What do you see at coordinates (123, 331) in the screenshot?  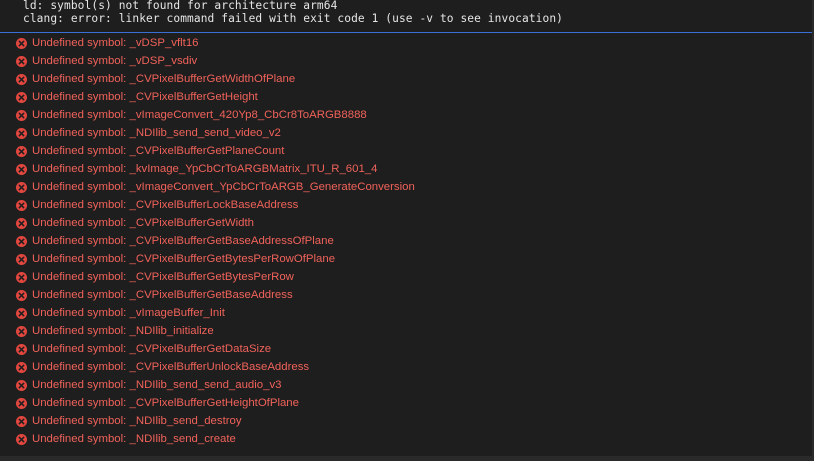 I see `issue-message: Undefined symbol: _NDIlib_initialize` at bounding box center [123, 331].